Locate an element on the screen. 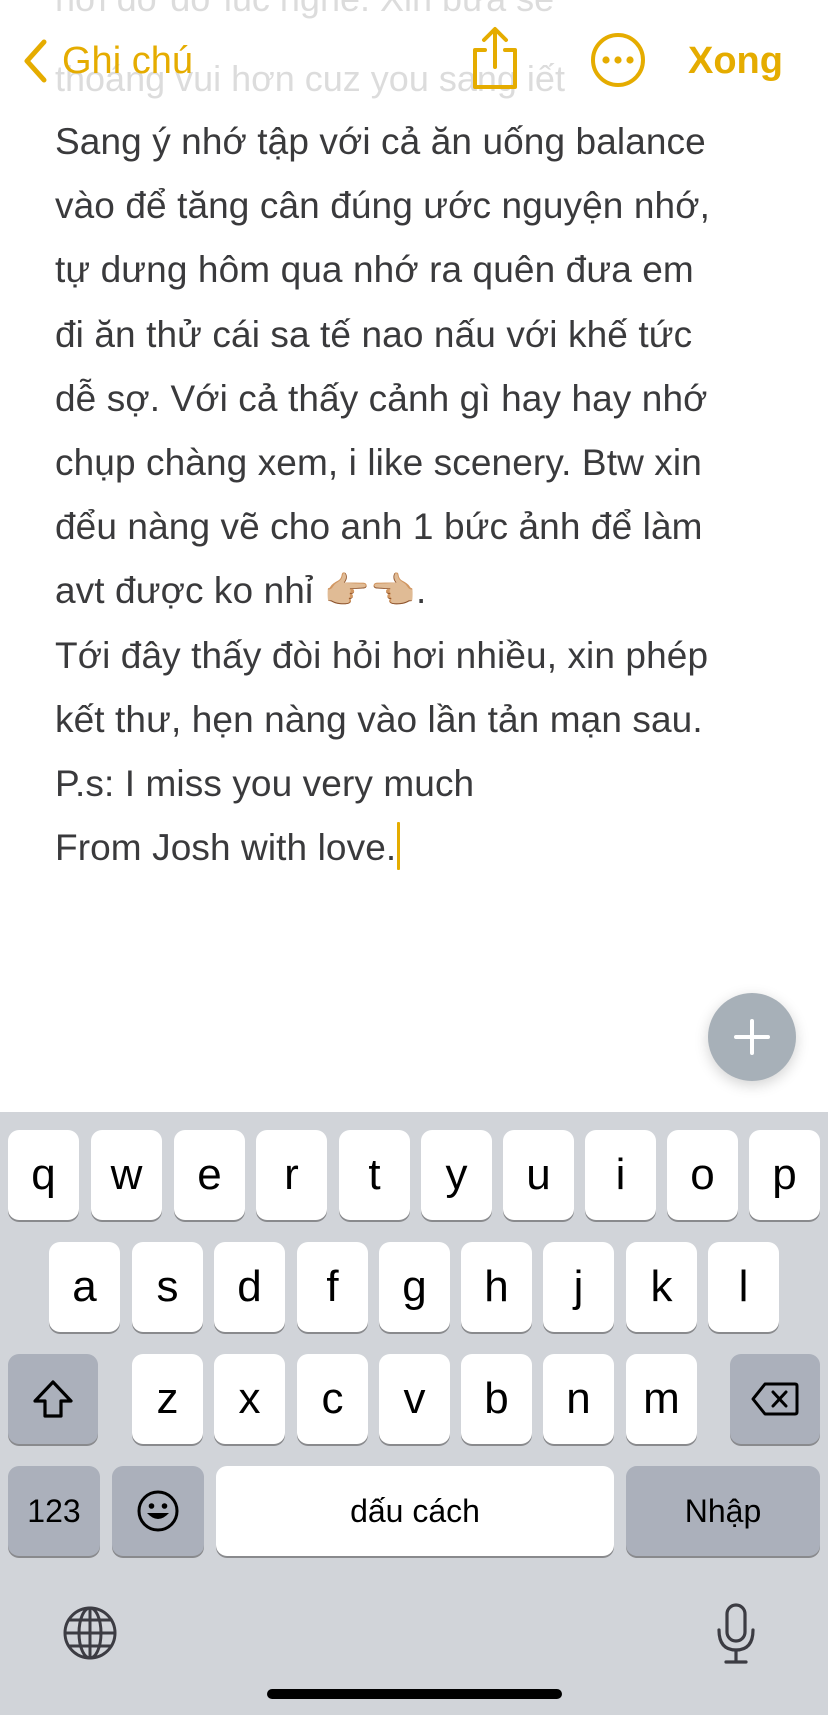 The height and width of the screenshot is (1715, 828). globe-icon is located at coordinates (90, 1633).